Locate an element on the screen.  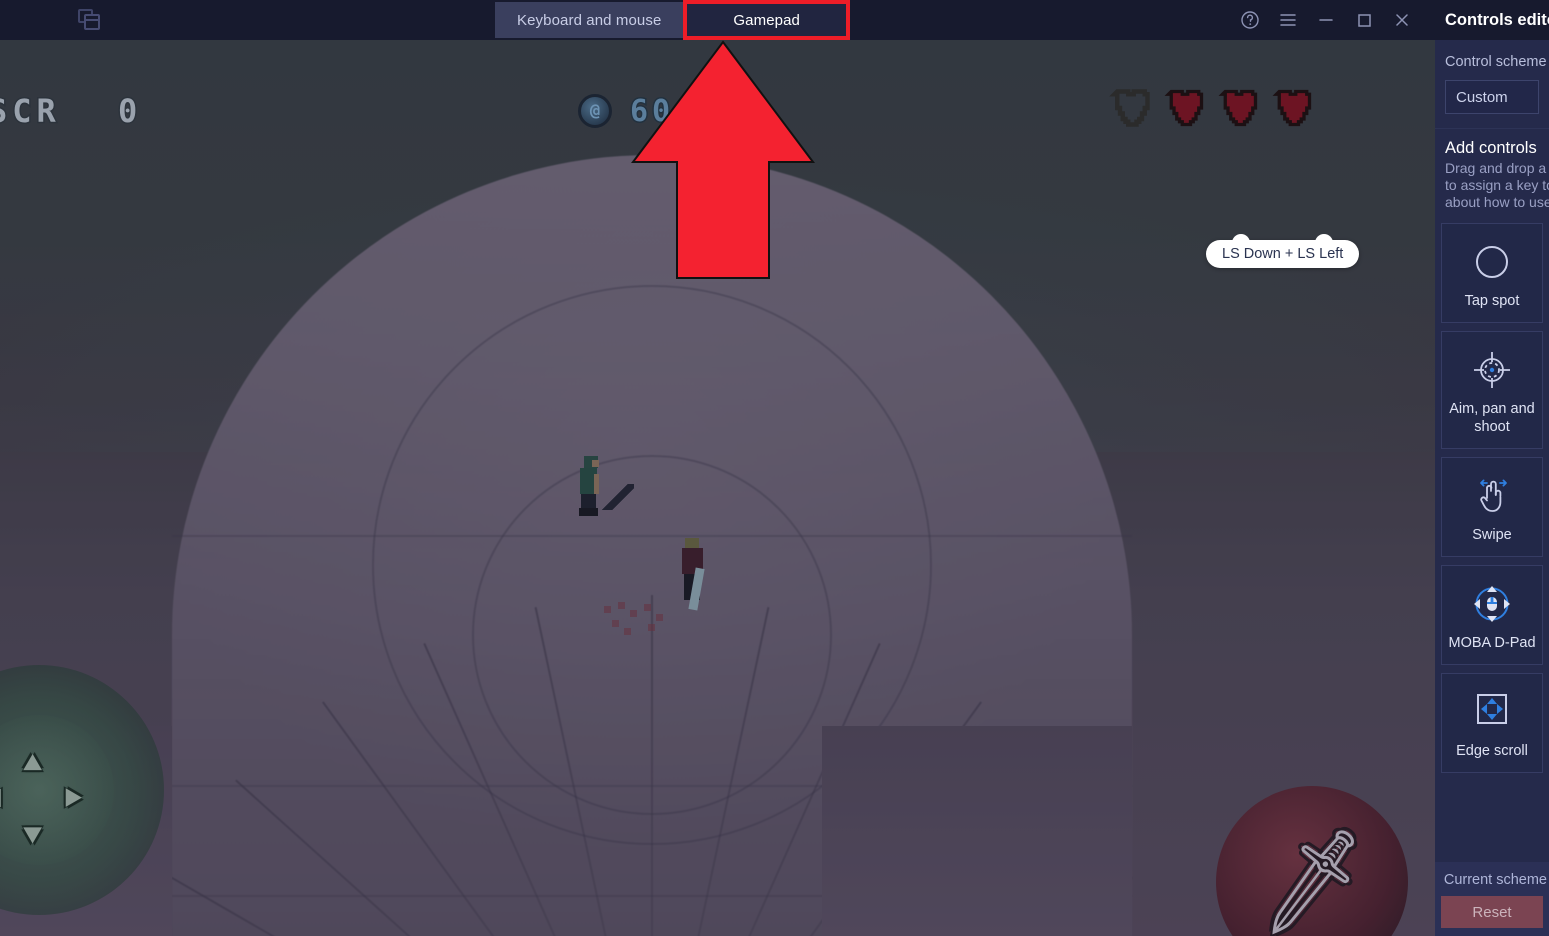
control-scheme-select: Custom is located at coordinates (1492, 97).